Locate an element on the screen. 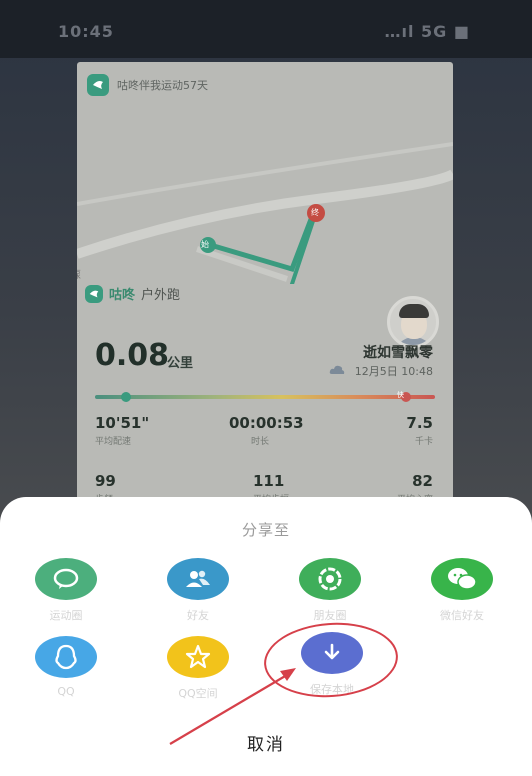 This screenshot has height=776, width=532. share-qq: QQ is located at coordinates (66, 667).